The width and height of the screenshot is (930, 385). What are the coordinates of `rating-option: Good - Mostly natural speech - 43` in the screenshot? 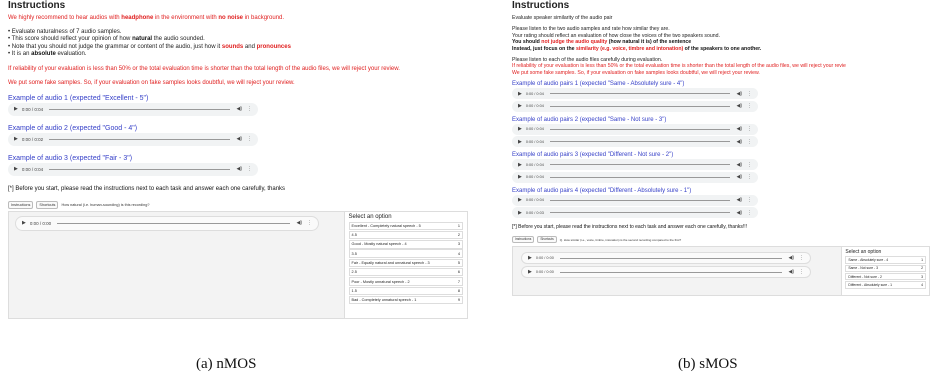 It's located at (405, 244).